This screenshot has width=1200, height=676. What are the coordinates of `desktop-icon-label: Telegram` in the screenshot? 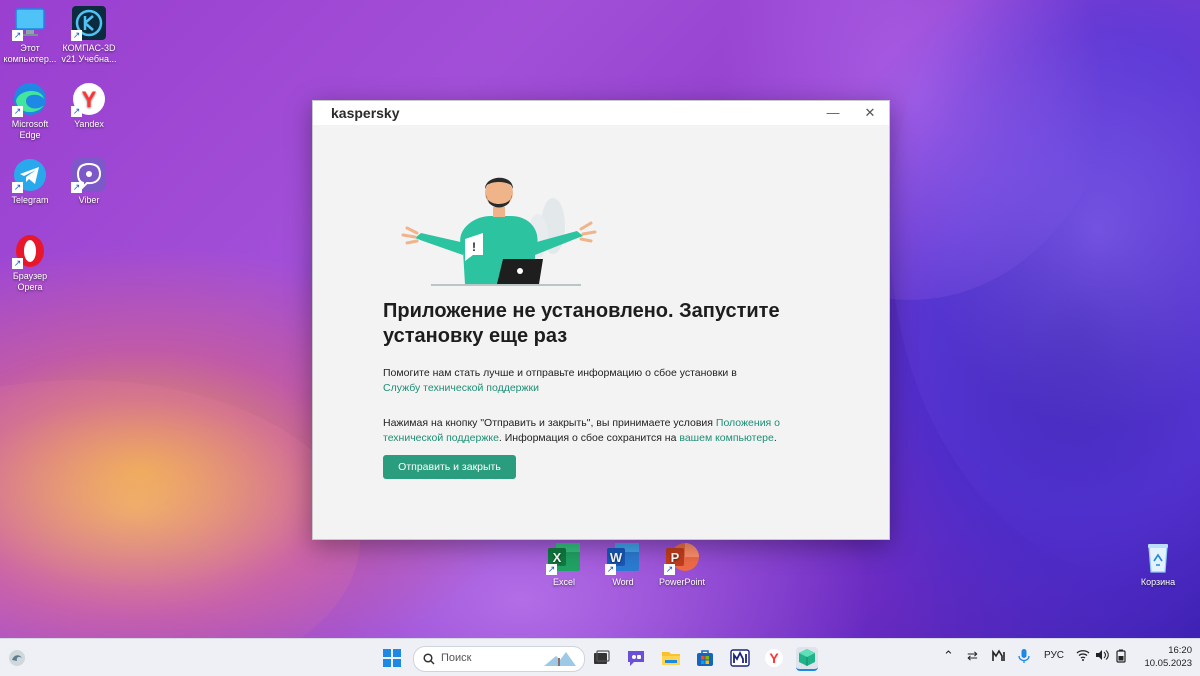 It's located at (30, 200).